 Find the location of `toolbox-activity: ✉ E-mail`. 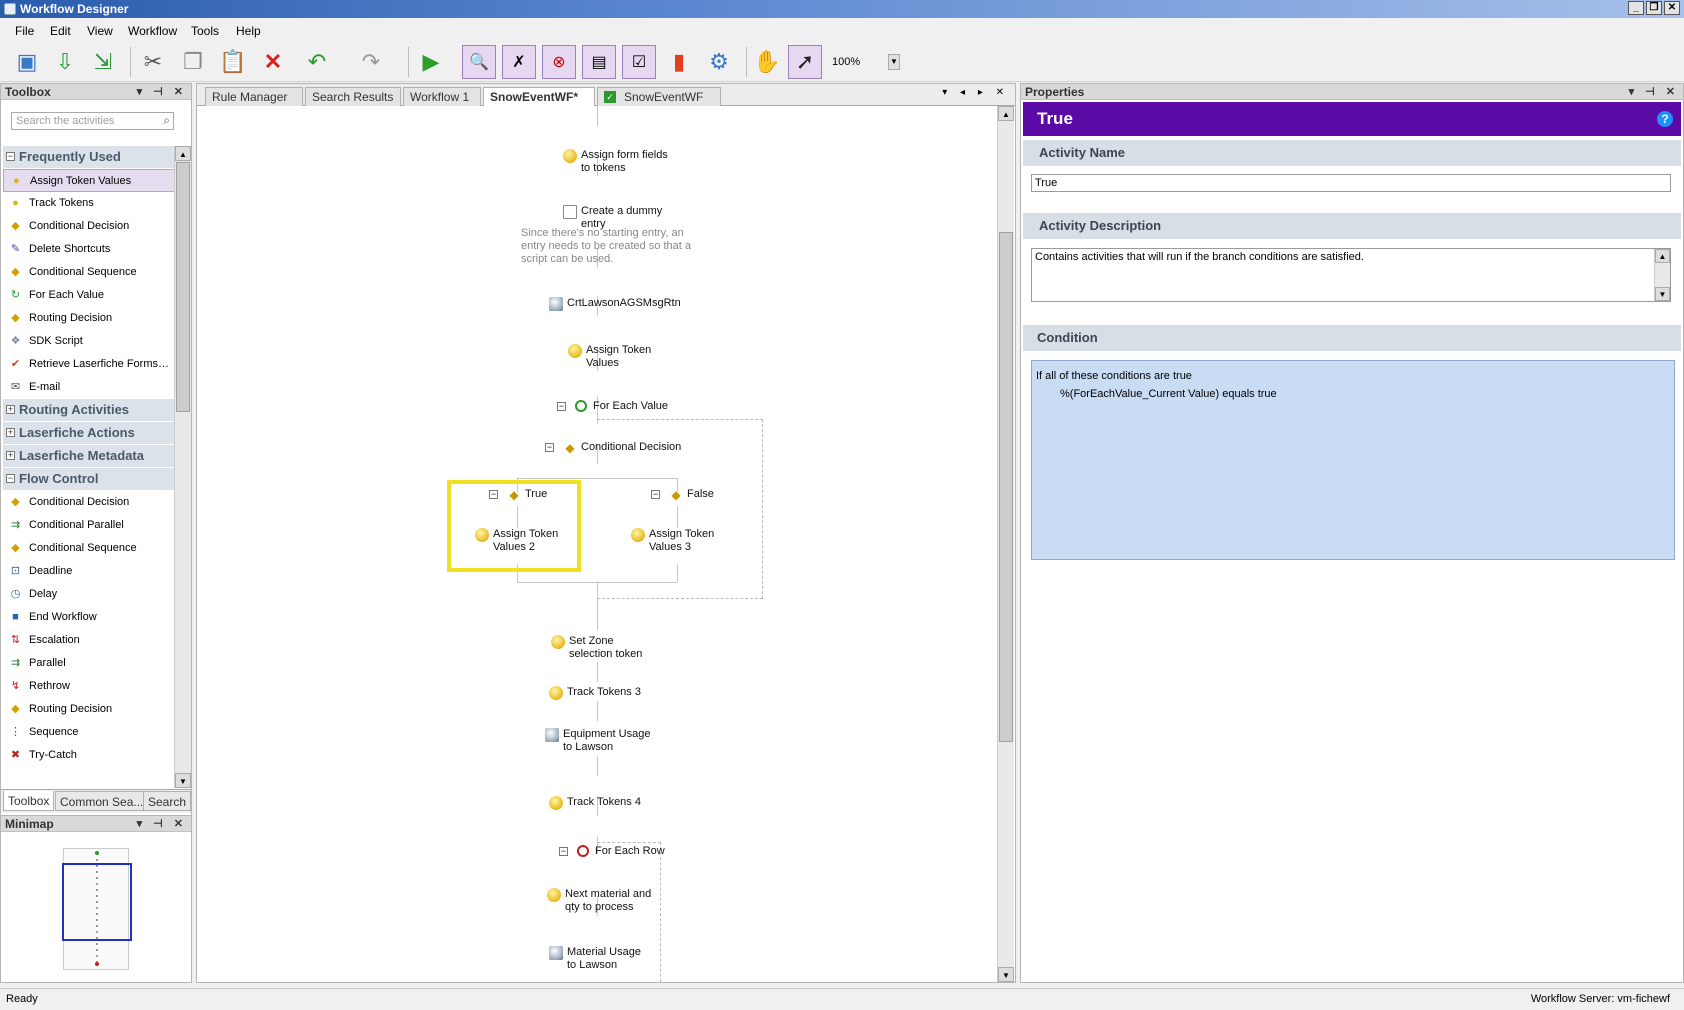

toolbox-activity: ✉ E-mail is located at coordinates (89, 387).